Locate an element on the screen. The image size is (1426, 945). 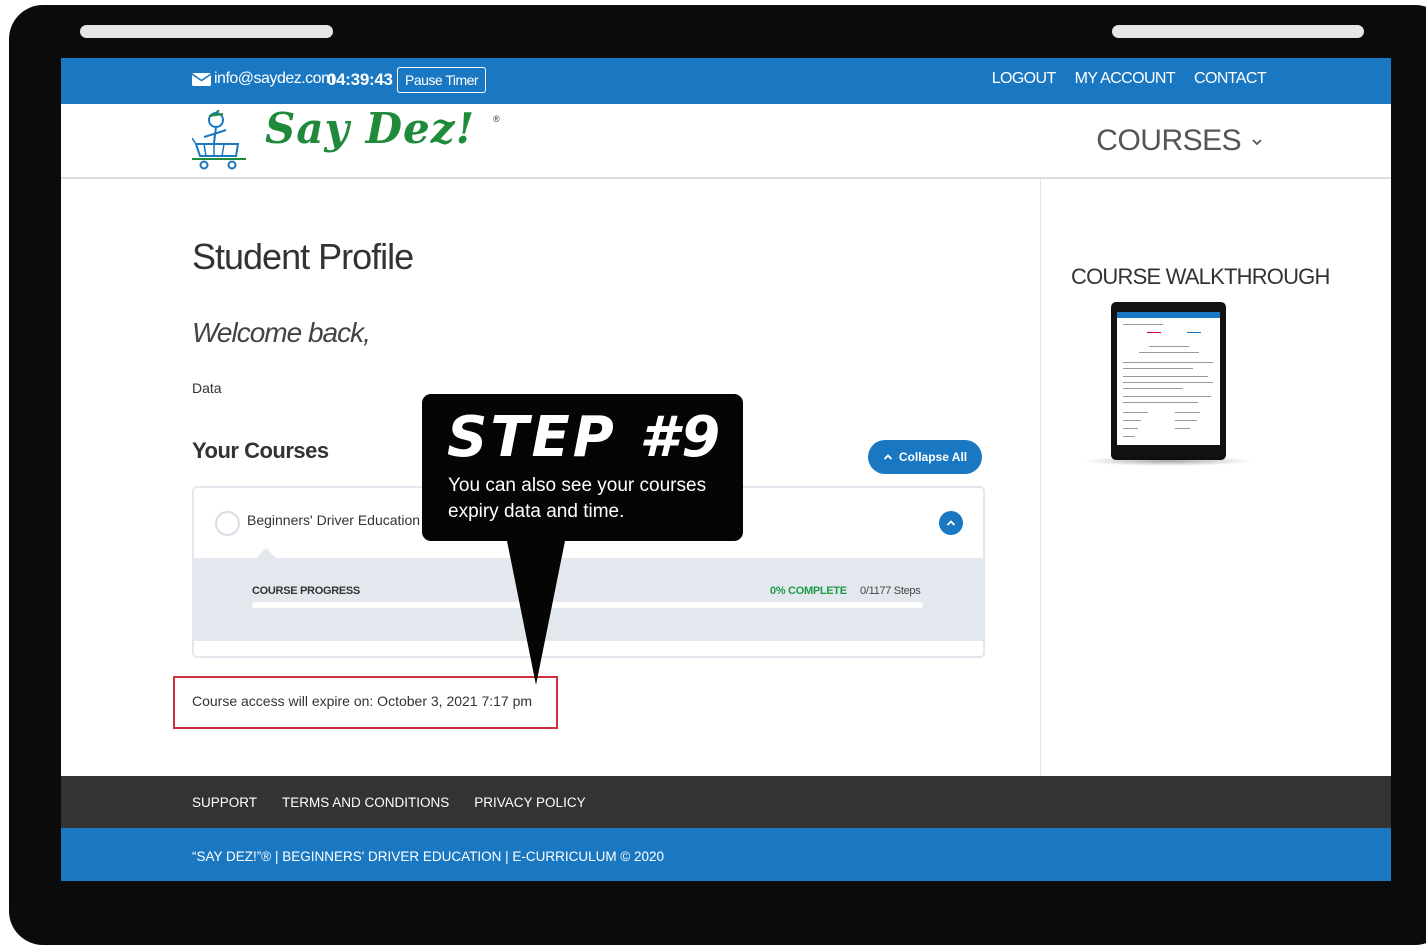
course-status-circle is located at coordinates (227, 523).